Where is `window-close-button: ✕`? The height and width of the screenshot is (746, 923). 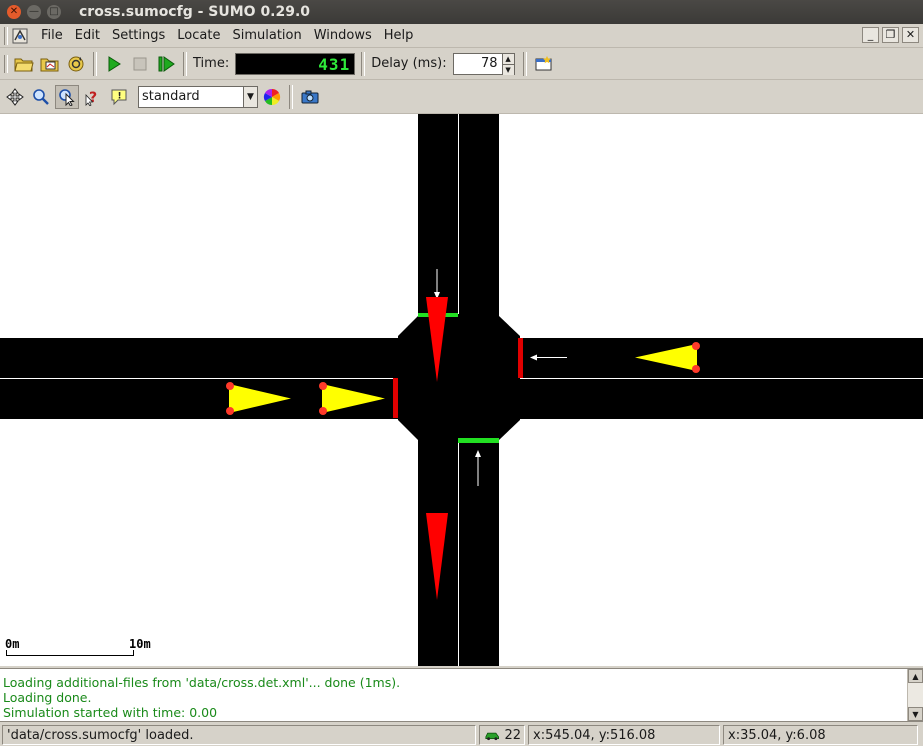
window-close-button: ✕ is located at coordinates (14, 12).